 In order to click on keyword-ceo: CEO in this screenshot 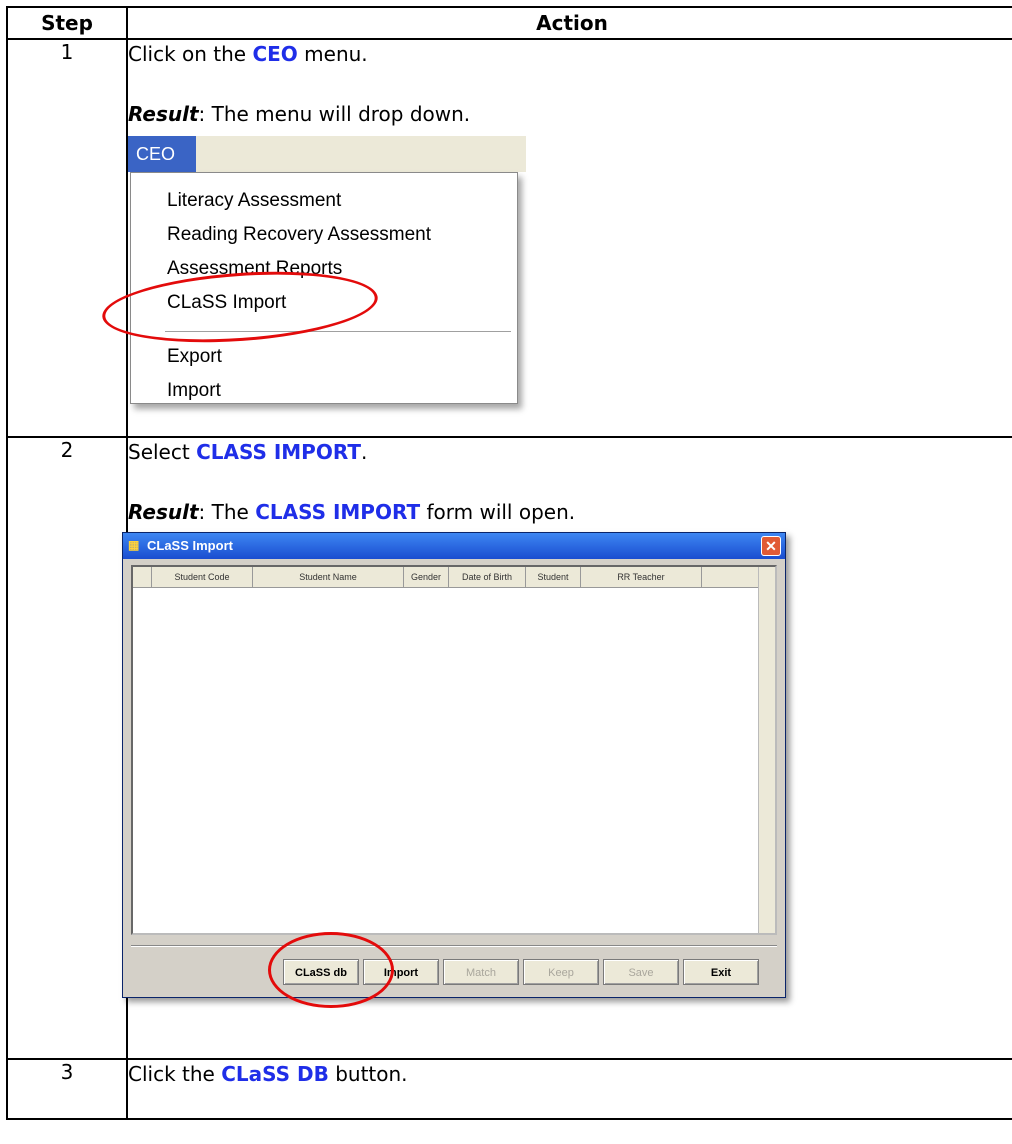, I will do `click(275, 54)`.